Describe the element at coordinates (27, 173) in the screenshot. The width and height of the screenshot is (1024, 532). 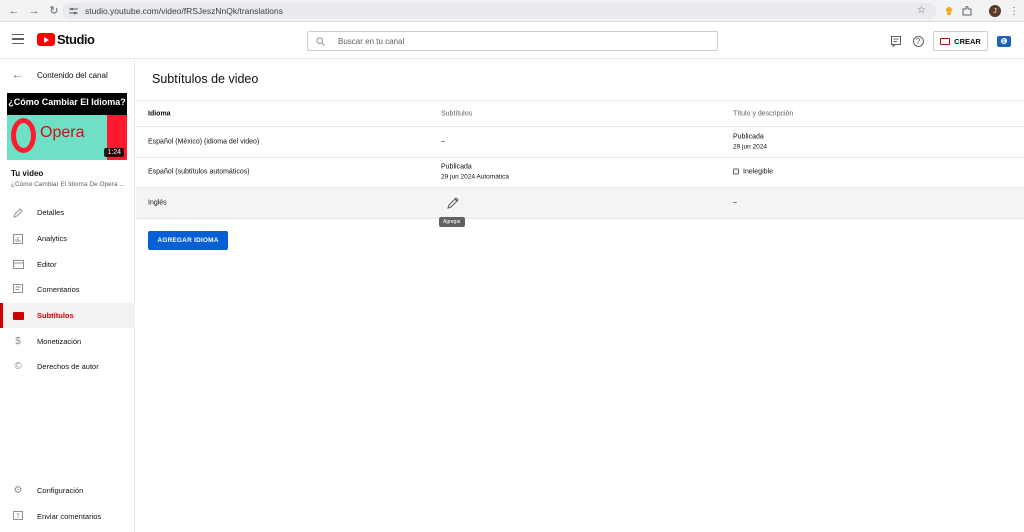
I see `your-video-label: Tu video` at that location.